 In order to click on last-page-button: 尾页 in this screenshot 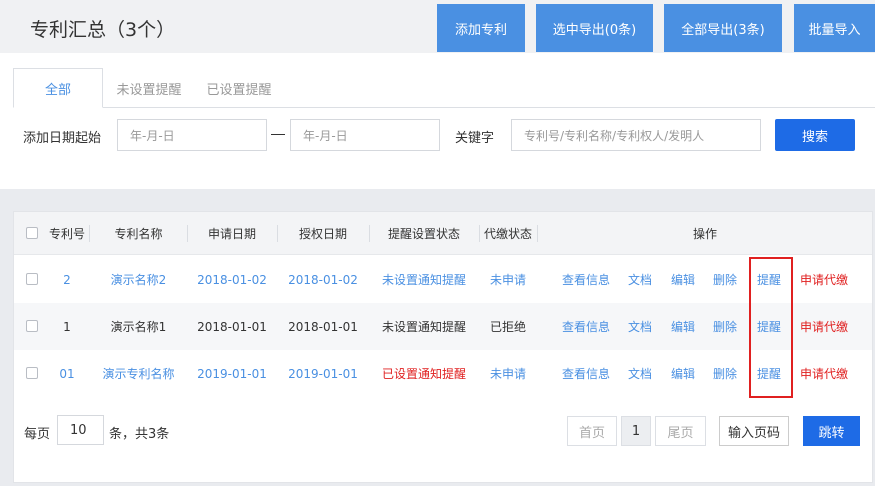, I will do `click(680, 431)`.